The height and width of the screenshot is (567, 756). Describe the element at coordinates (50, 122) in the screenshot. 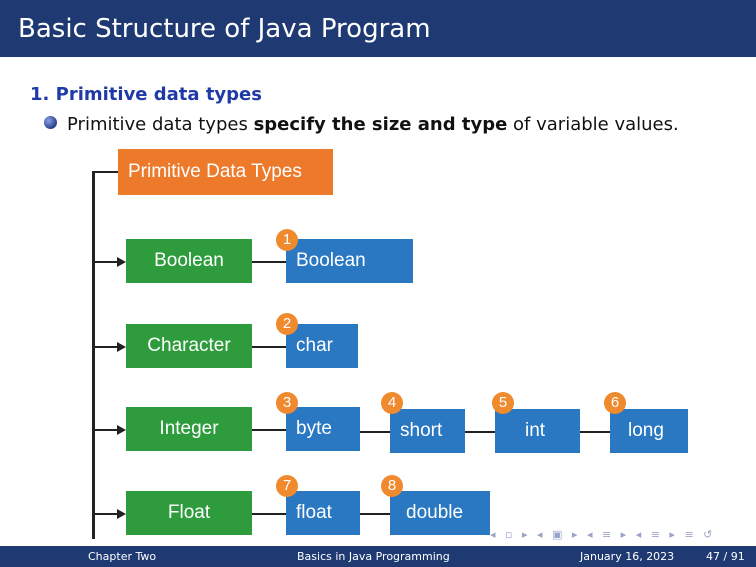

I see `bullet-icon` at that location.